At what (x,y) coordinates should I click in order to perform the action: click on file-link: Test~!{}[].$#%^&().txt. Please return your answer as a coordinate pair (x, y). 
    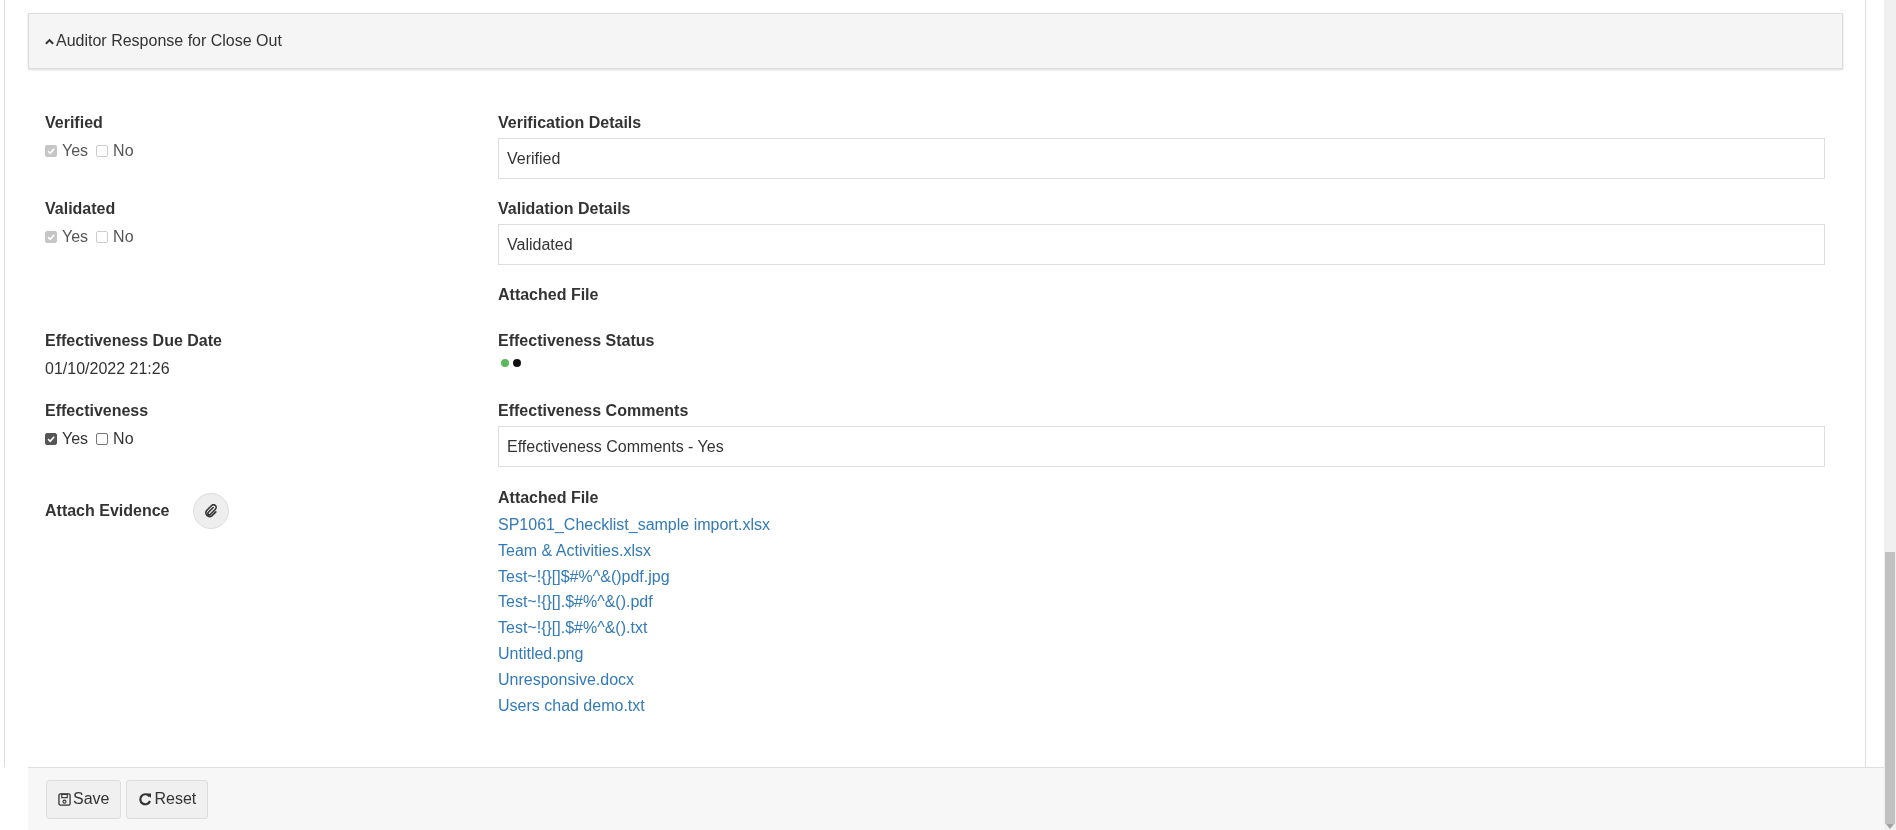
    Looking at the image, I should click on (573, 628).